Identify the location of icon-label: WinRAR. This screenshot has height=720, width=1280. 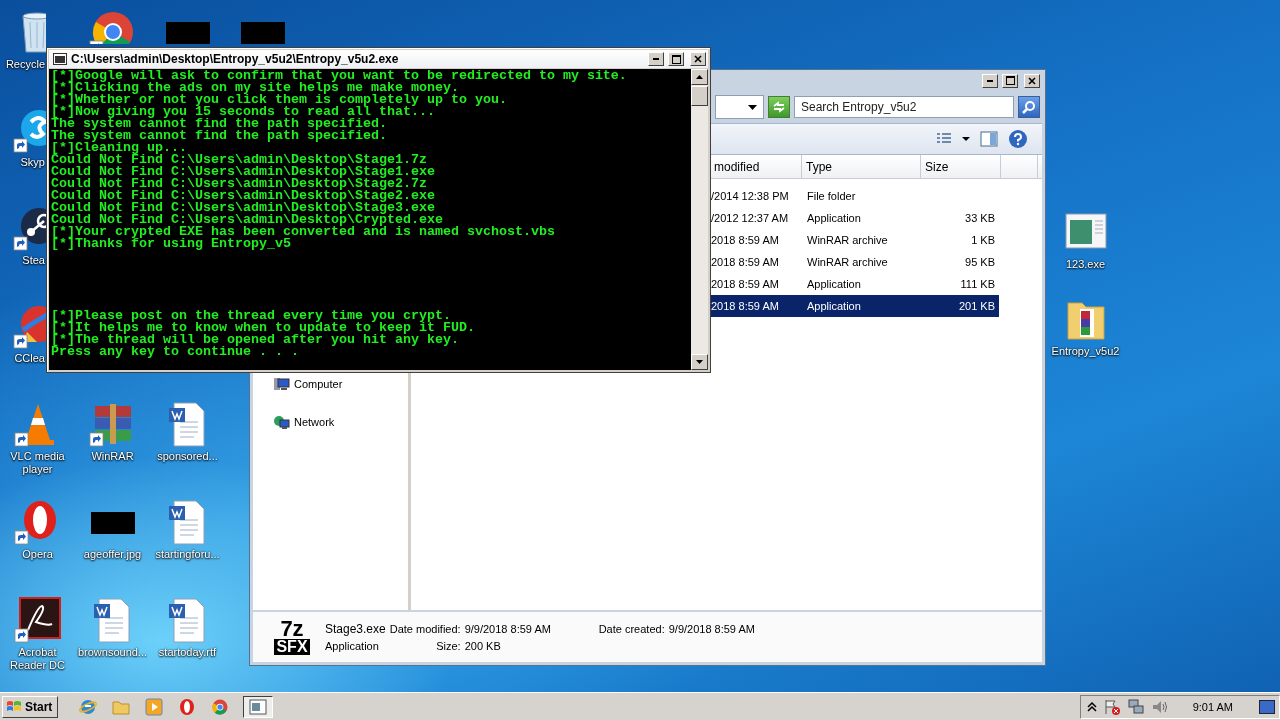
(112, 456).